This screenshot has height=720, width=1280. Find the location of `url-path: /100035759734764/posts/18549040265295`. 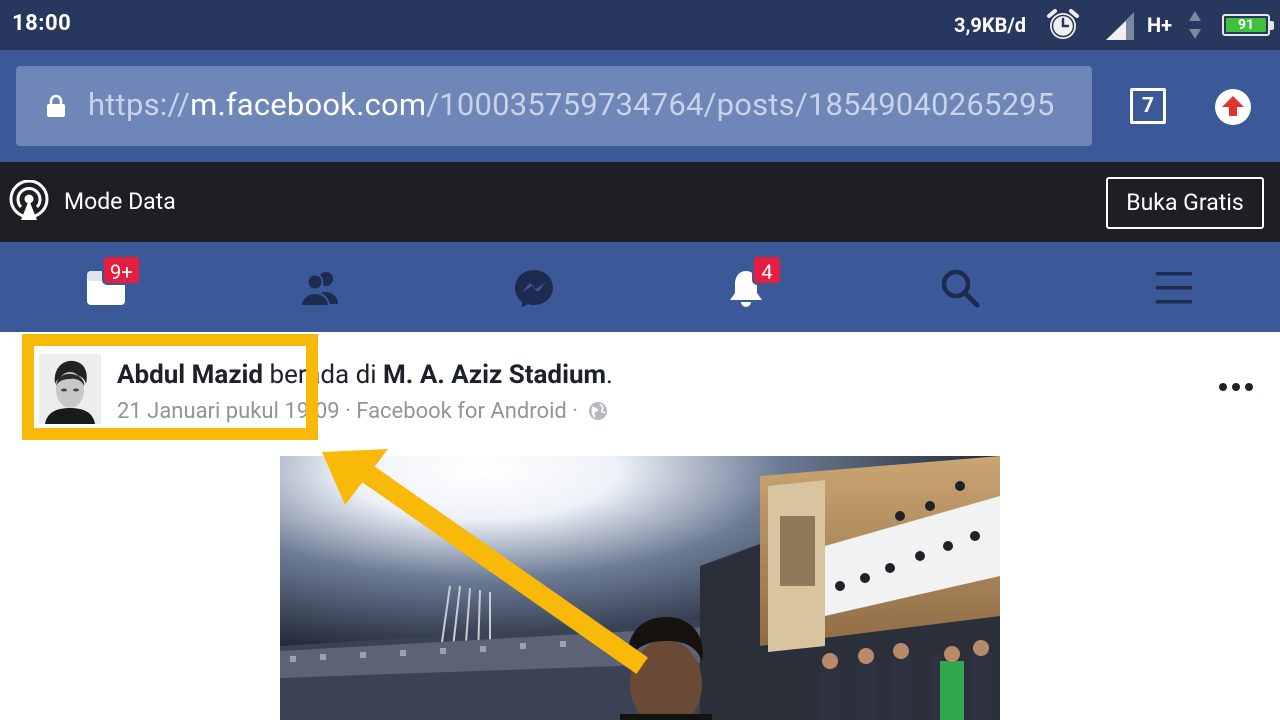

url-path: /100035759734764/posts/18549040265295 is located at coordinates (740, 104).